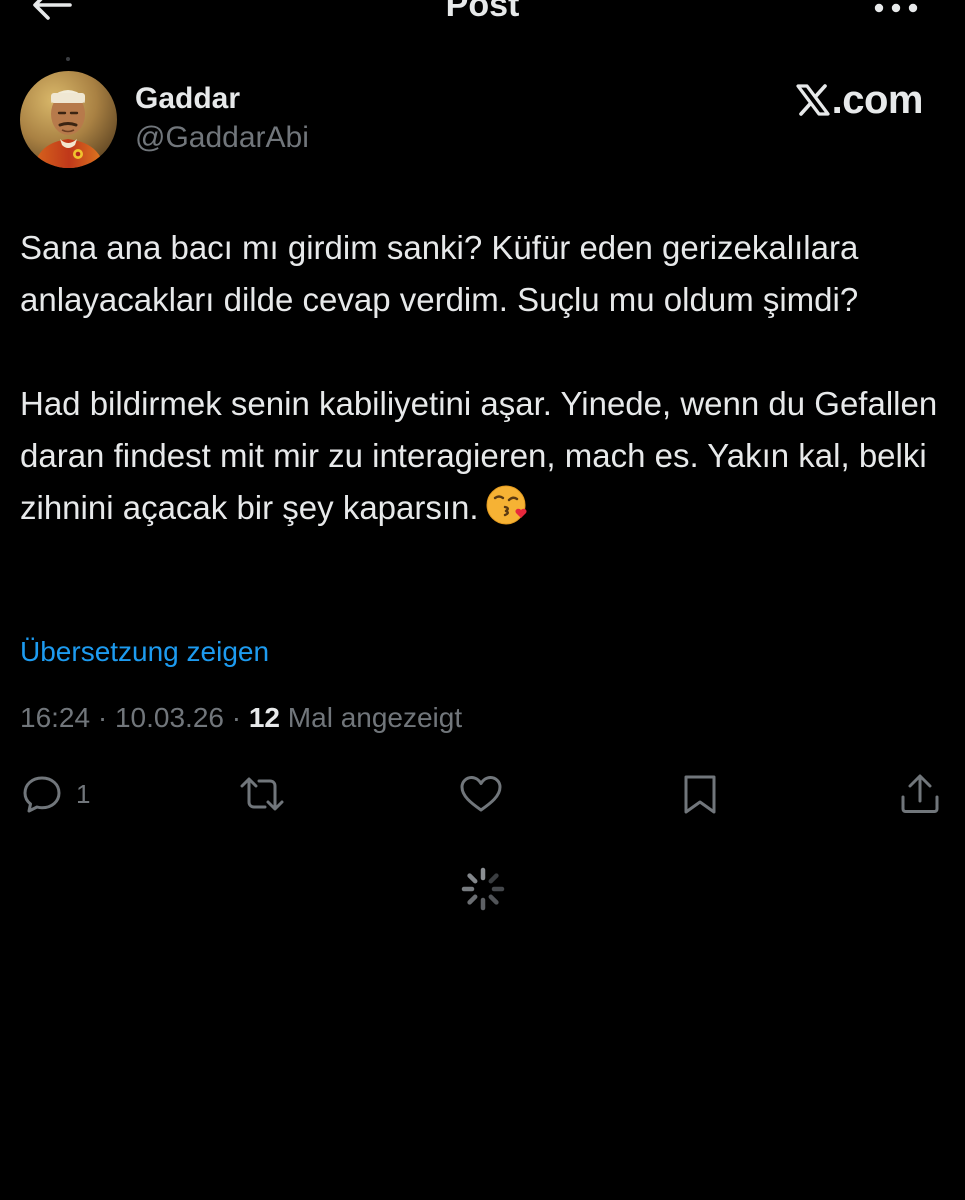 The image size is (965, 1200). I want to click on x-logo-icon, so click(813, 100).